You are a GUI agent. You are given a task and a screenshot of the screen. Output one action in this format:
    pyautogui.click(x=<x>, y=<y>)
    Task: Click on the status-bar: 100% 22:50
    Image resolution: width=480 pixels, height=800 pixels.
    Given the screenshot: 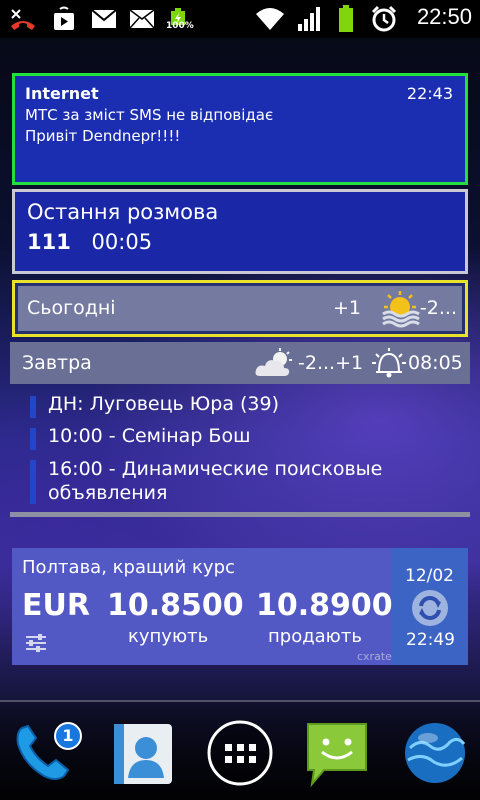 What is the action you would take?
    pyautogui.click(x=240, y=19)
    